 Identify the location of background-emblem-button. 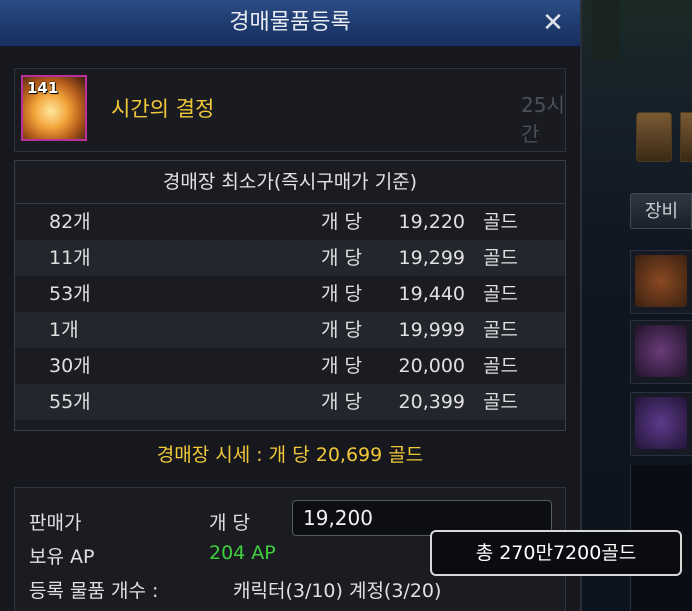
(654, 137).